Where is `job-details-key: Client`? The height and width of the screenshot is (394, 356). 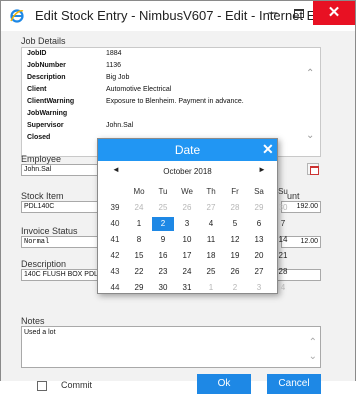
job-details-key: Client is located at coordinates (37, 89).